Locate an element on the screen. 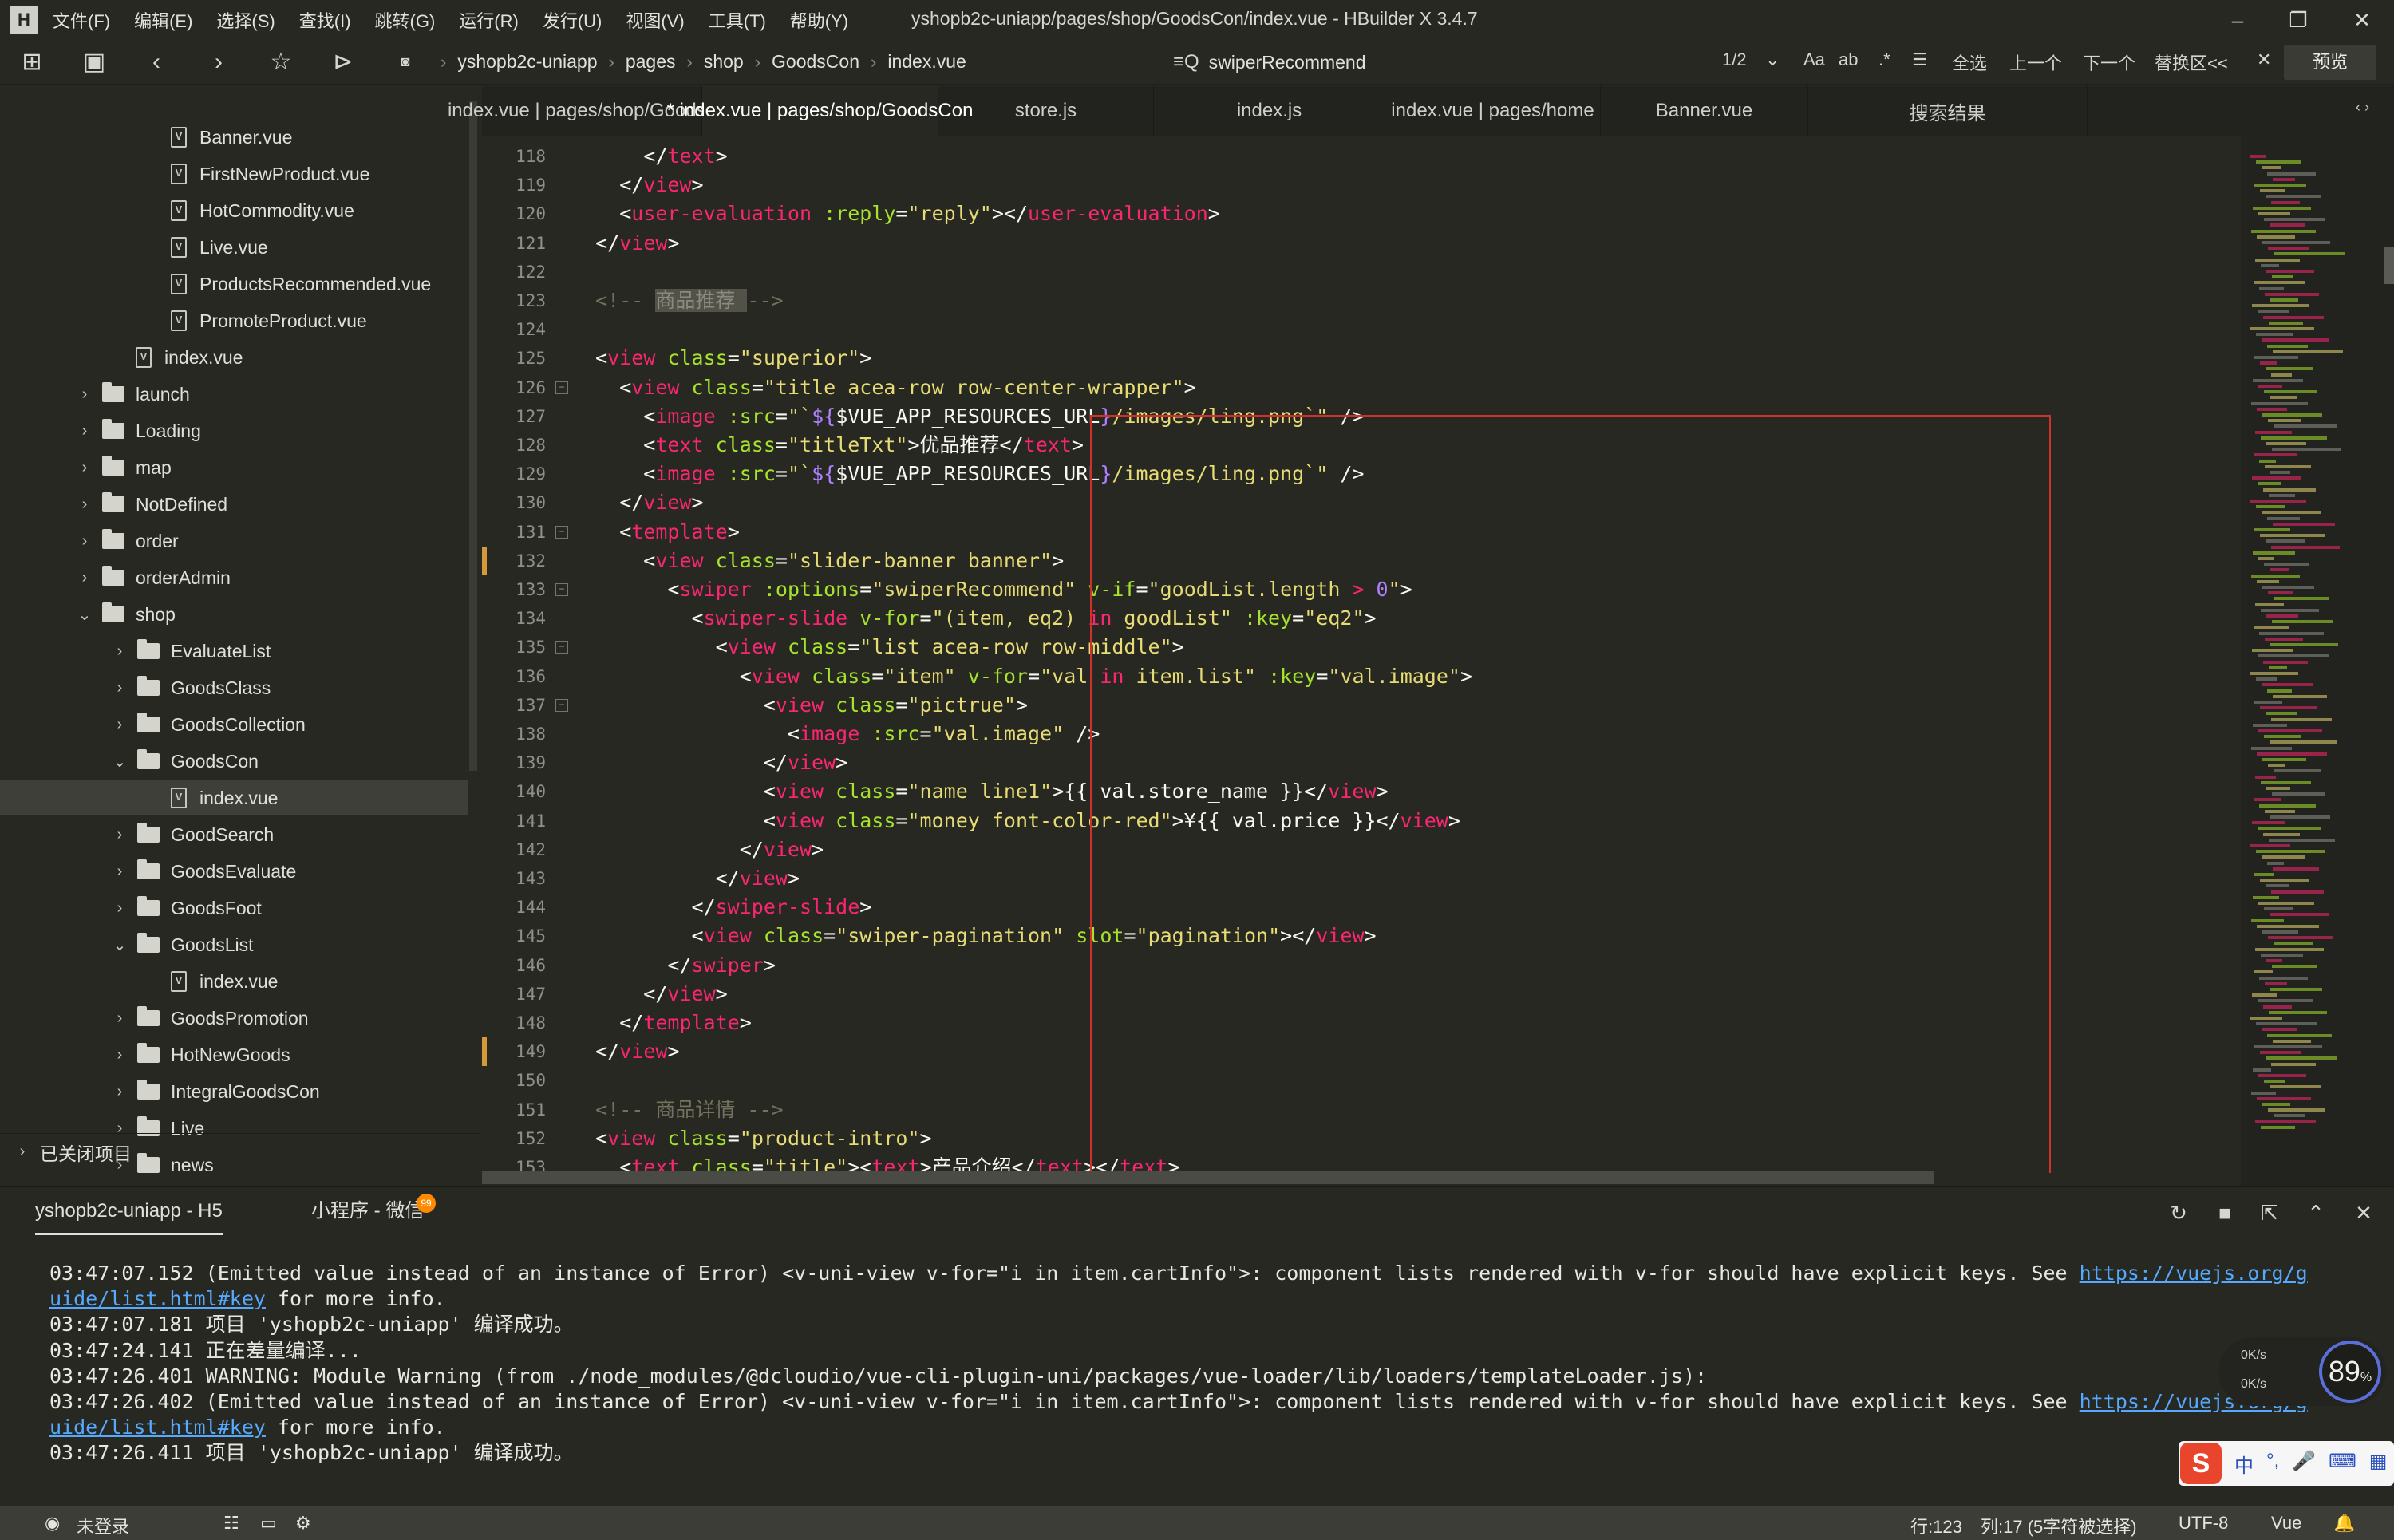 Image resolution: width=2394 pixels, height=1540 pixels. tree-folder: › GoodsClass is located at coordinates (234, 687).